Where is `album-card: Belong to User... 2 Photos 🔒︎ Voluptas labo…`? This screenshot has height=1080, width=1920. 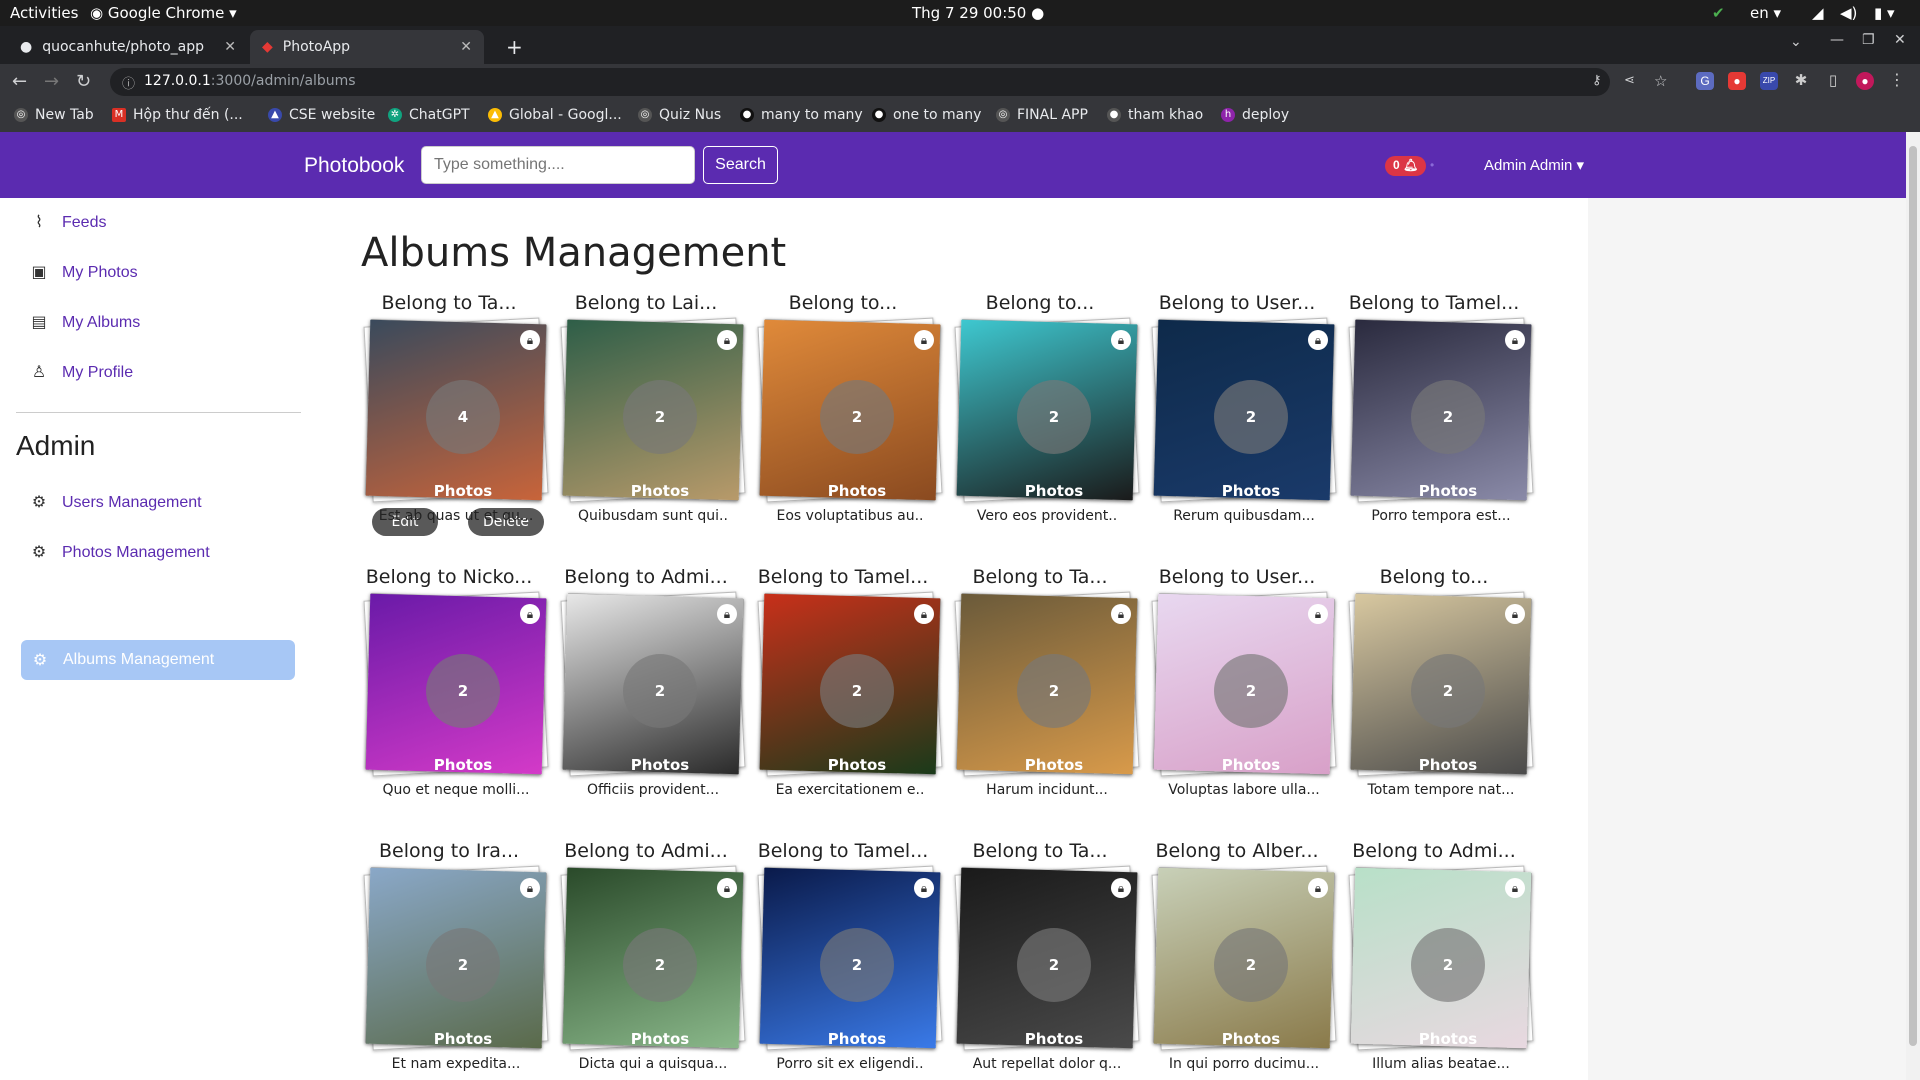 album-card: Belong to User... 2 Photos 🔒︎ Voluptas labo… is located at coordinates (1239, 682).